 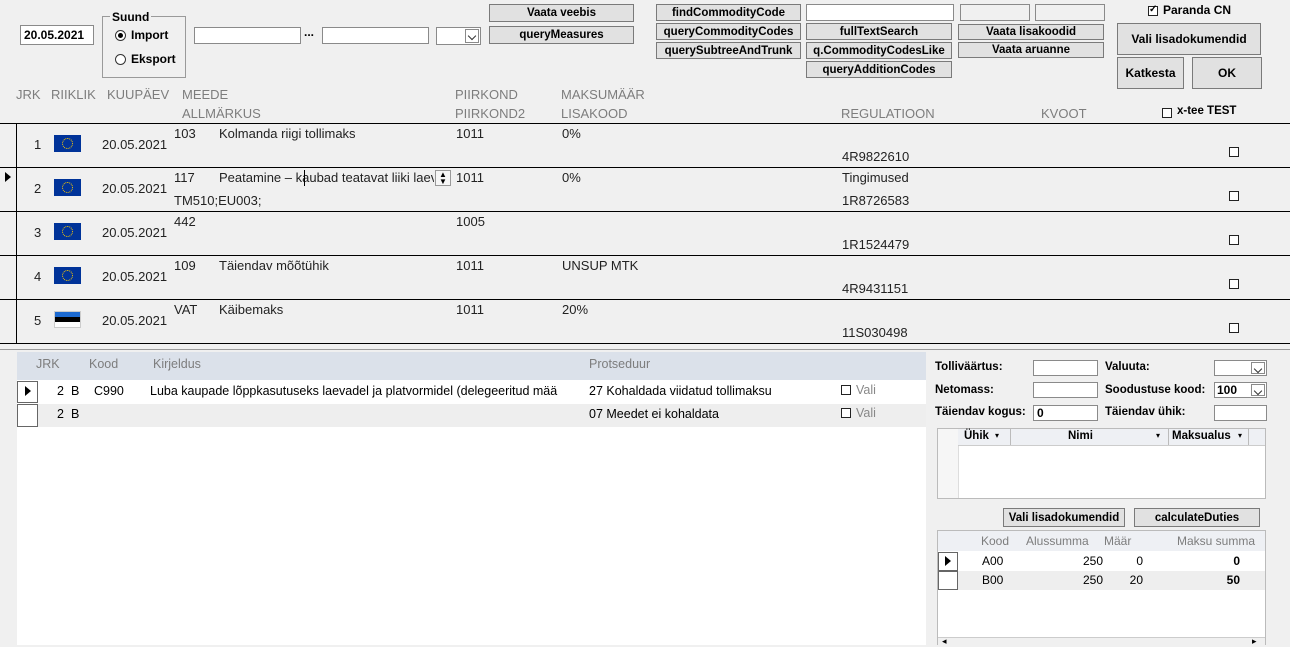 What do you see at coordinates (1240, 368) in the screenshot?
I see `valuuta-select` at bounding box center [1240, 368].